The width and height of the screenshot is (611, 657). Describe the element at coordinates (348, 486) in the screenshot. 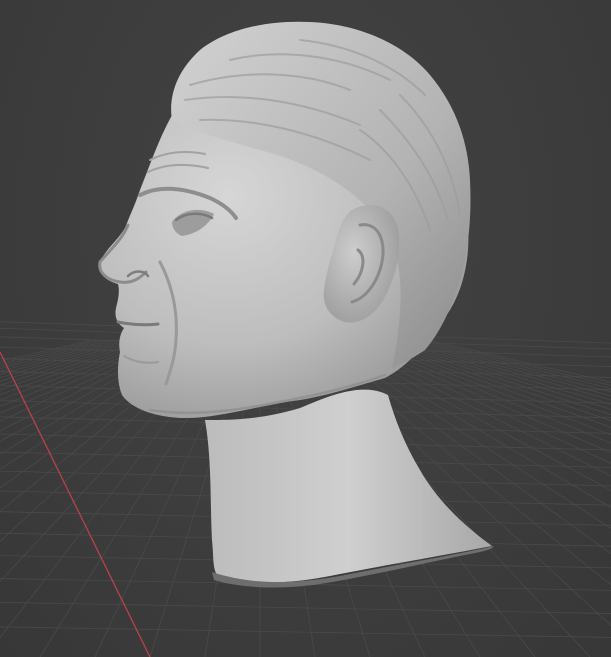

I see `neck-mesh` at that location.